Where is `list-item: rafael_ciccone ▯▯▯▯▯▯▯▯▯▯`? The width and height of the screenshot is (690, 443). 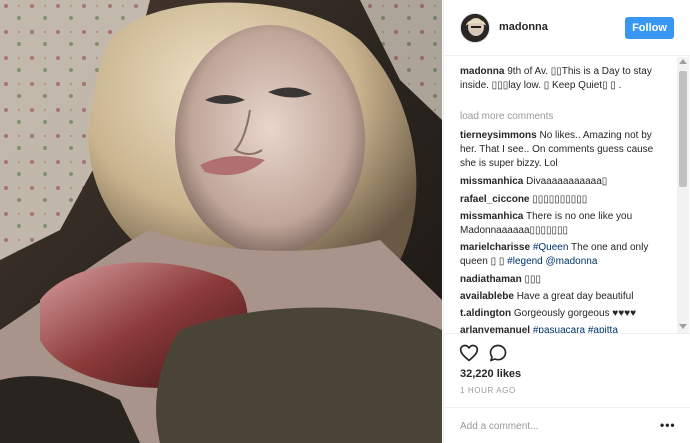
list-item: rafael_ciccone ▯▯▯▯▯▯▯▯▯▯ is located at coordinates (565, 200).